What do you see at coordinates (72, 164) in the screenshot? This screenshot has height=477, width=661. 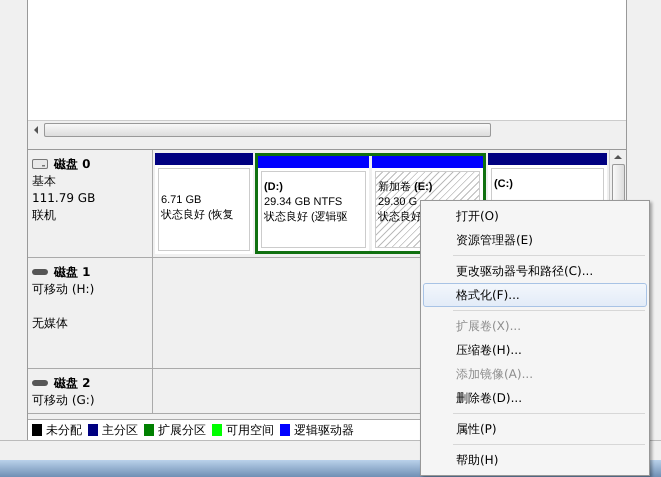 I see `disk-name: 磁盘 0` at bounding box center [72, 164].